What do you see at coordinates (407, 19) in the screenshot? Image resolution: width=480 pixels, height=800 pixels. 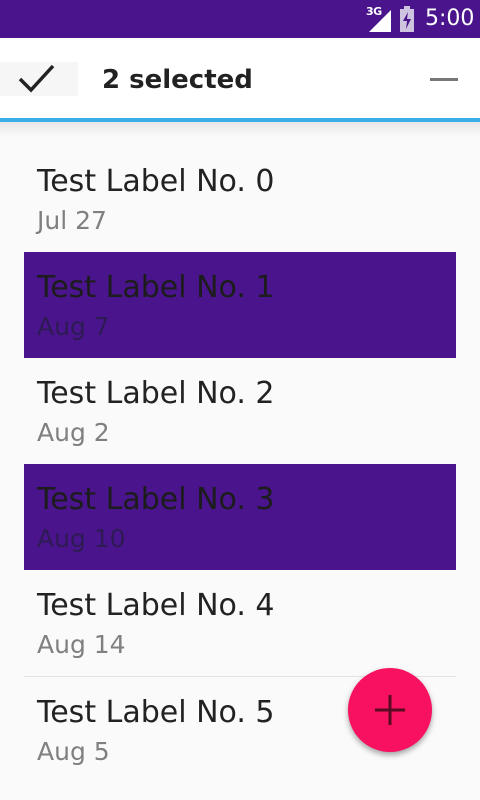 I see `battery-charging-icon` at bounding box center [407, 19].